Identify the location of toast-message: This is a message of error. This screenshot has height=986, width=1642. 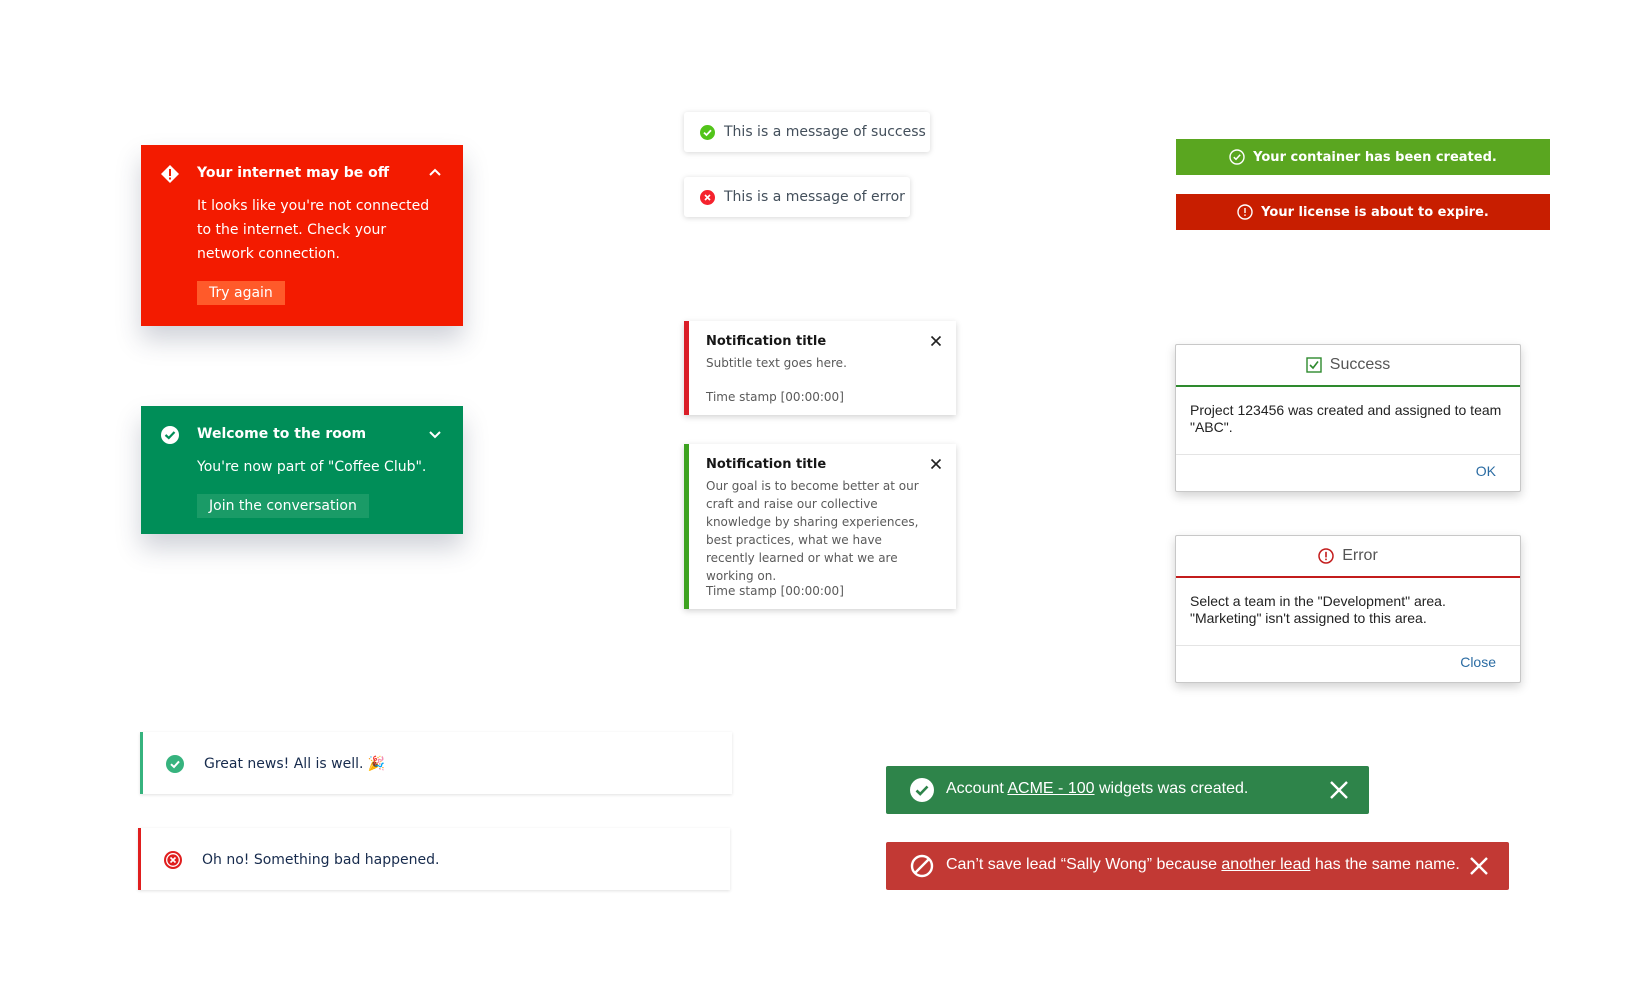
(814, 197).